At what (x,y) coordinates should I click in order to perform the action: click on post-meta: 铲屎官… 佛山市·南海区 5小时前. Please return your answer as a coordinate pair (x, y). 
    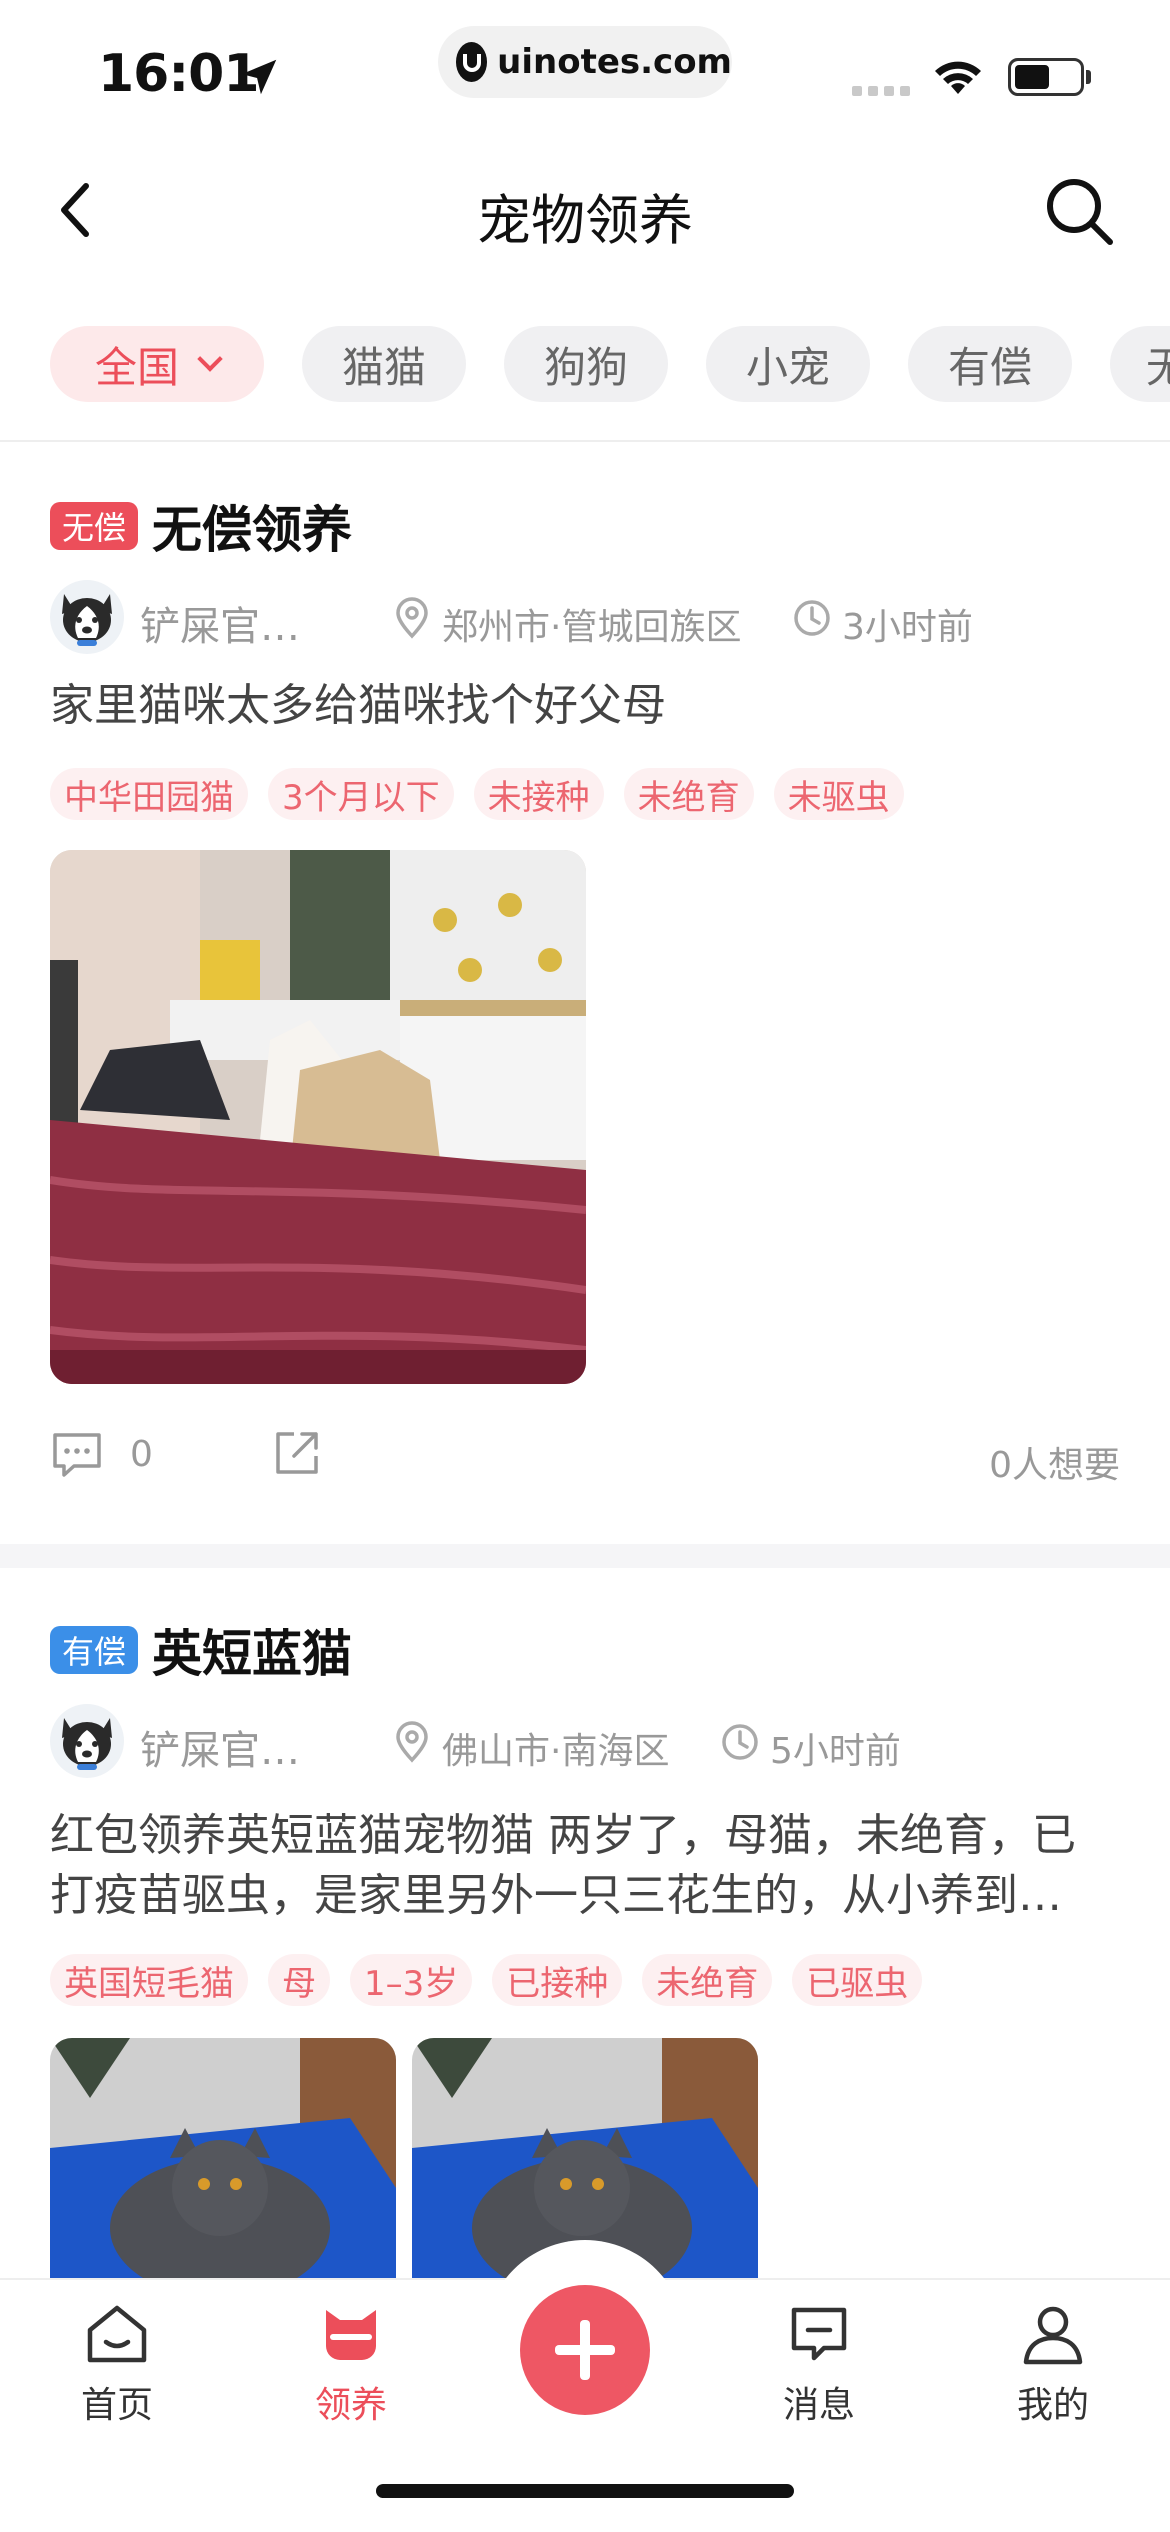
    Looking at the image, I should click on (590, 1742).